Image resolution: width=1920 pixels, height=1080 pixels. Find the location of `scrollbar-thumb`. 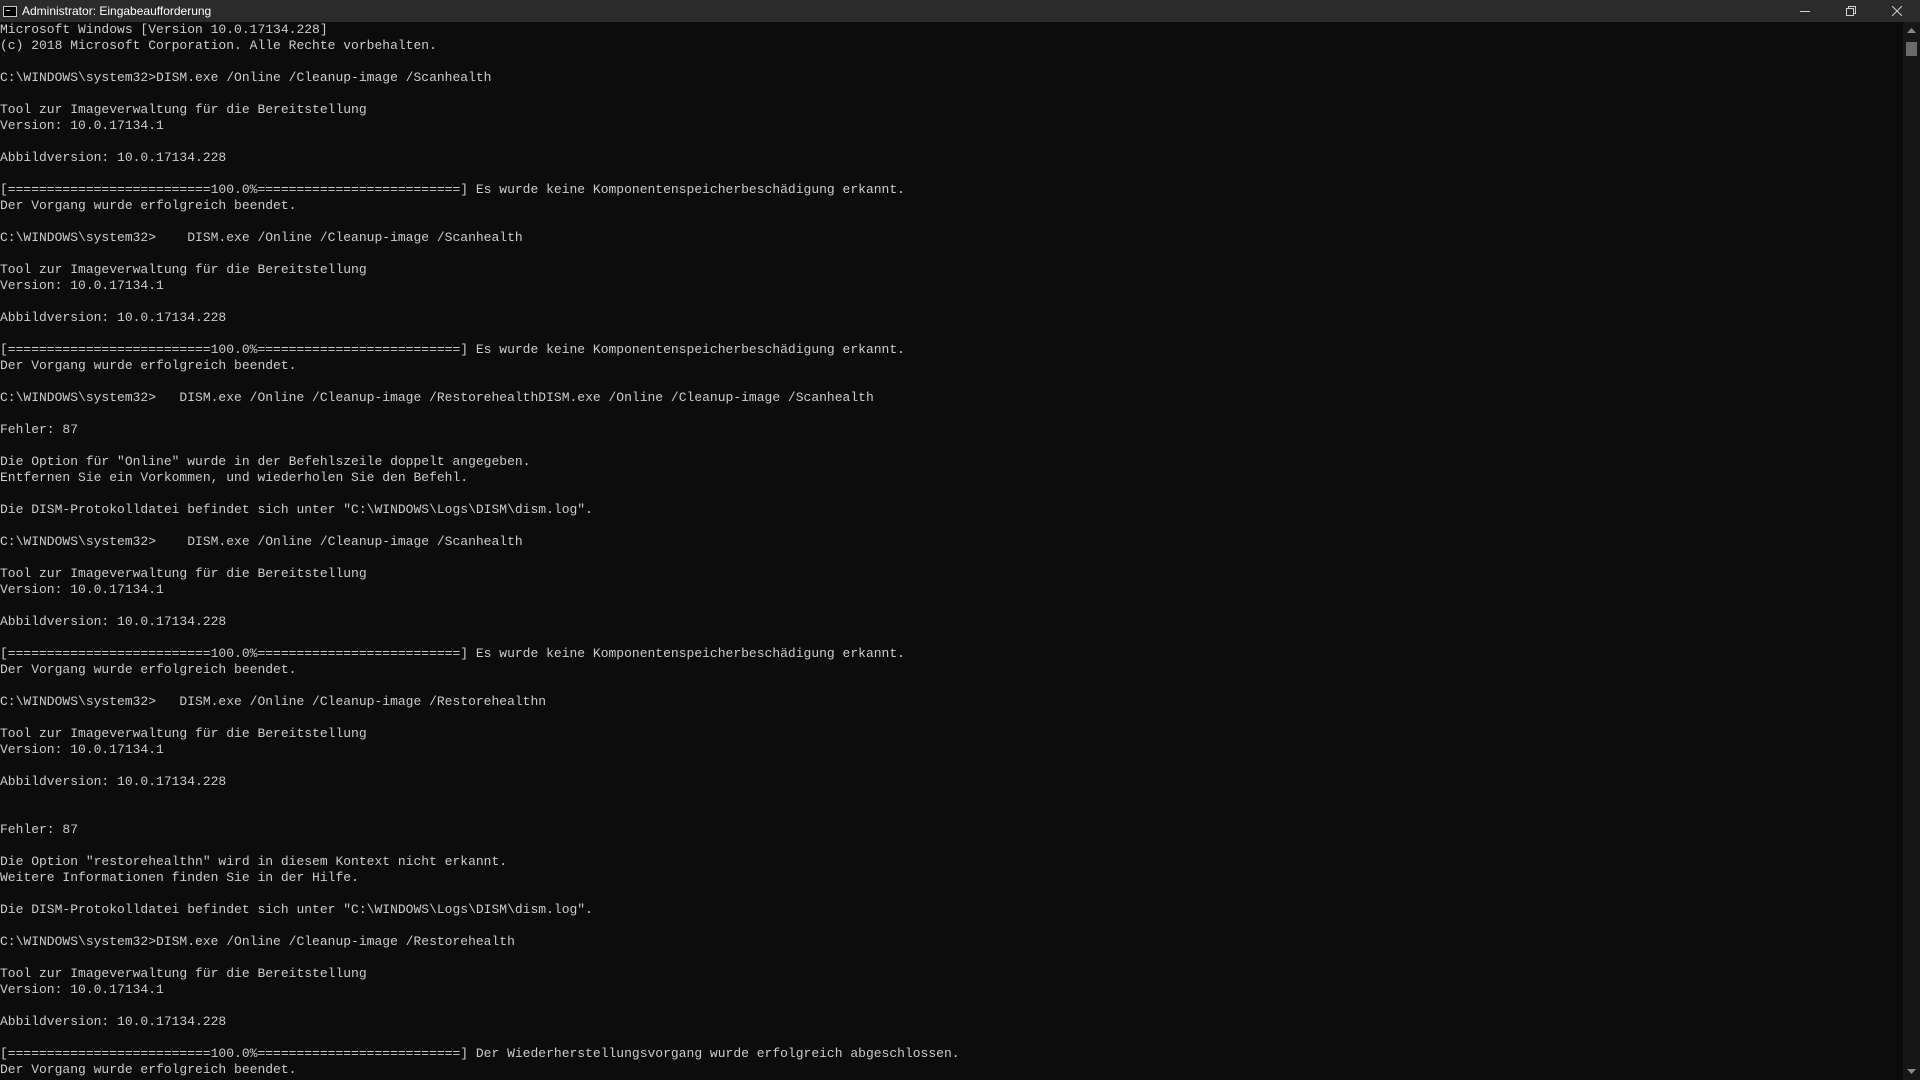

scrollbar-thumb is located at coordinates (1911, 49).